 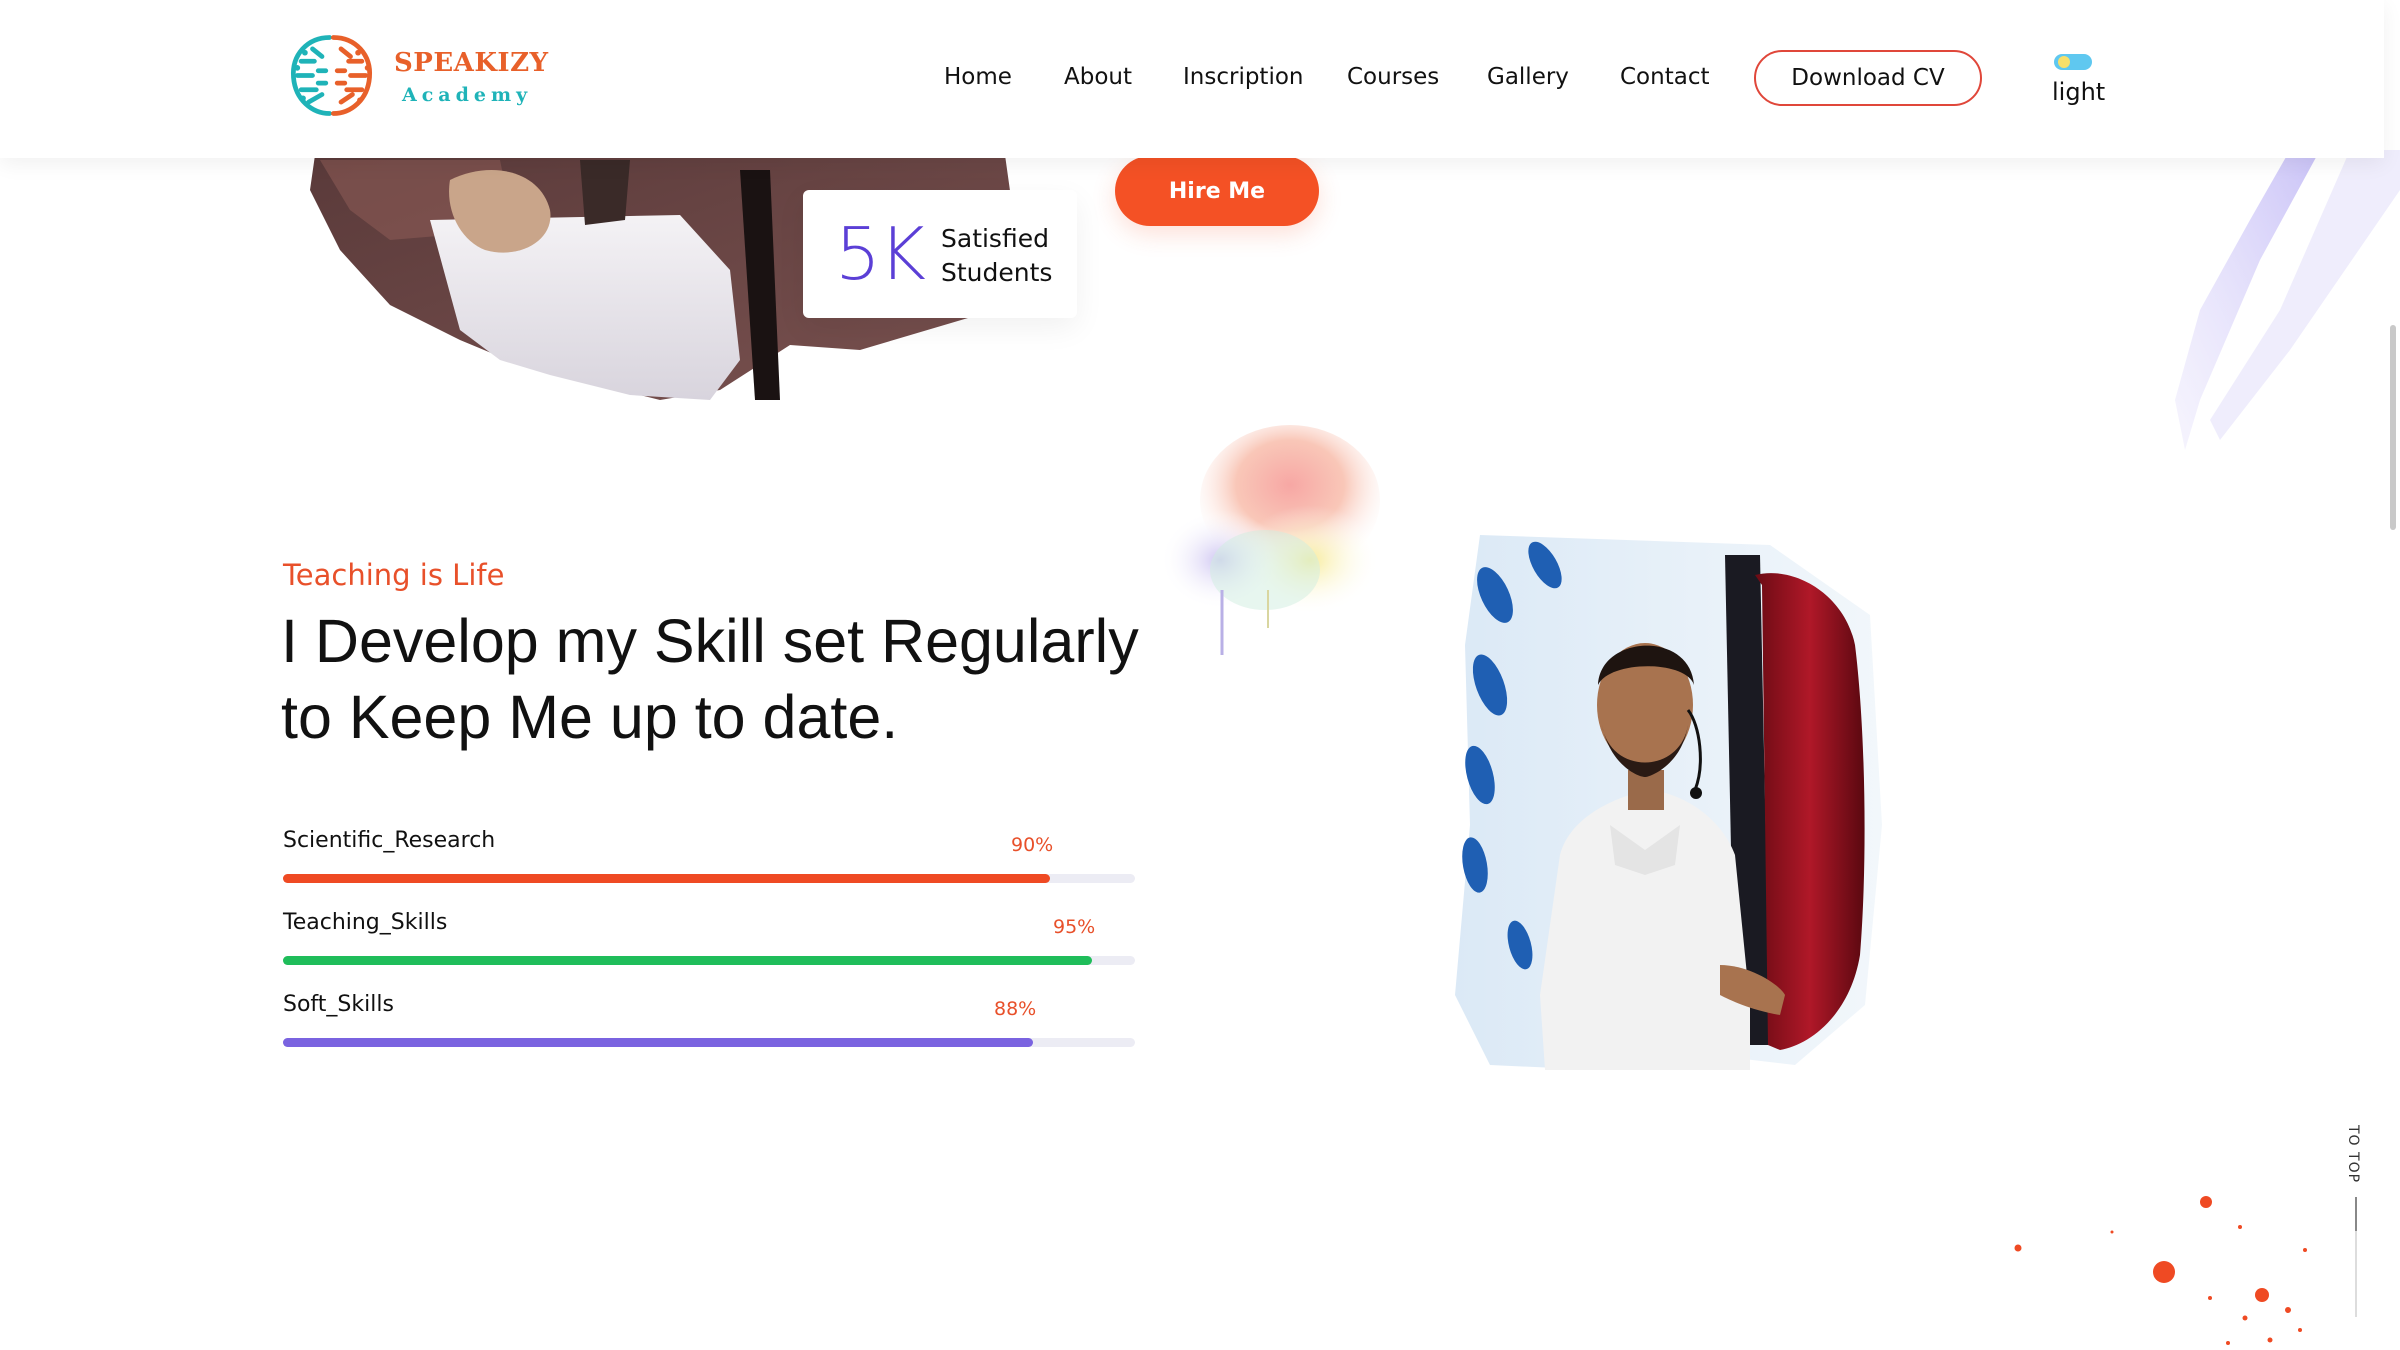 What do you see at coordinates (1032, 845) in the screenshot?
I see `skill-percent: 90%` at bounding box center [1032, 845].